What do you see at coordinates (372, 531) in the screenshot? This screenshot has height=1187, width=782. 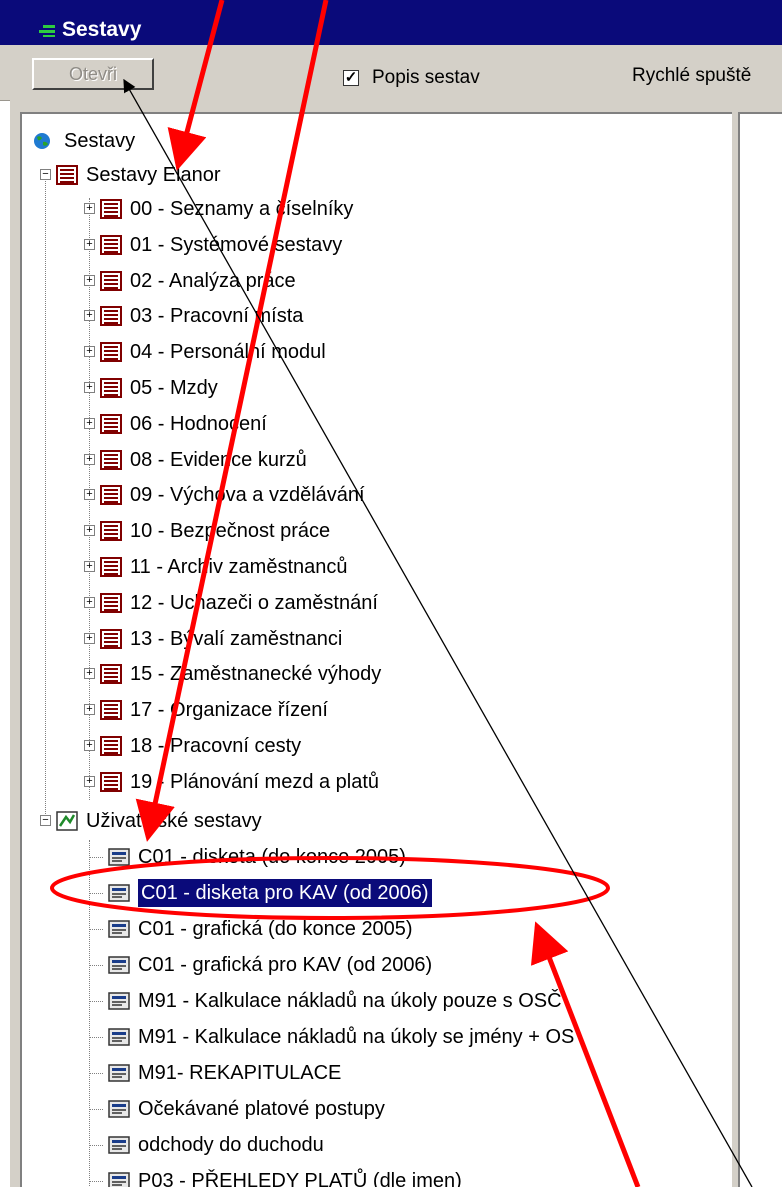 I see `tree-item-category: +10 - Bezpečnost práce` at bounding box center [372, 531].